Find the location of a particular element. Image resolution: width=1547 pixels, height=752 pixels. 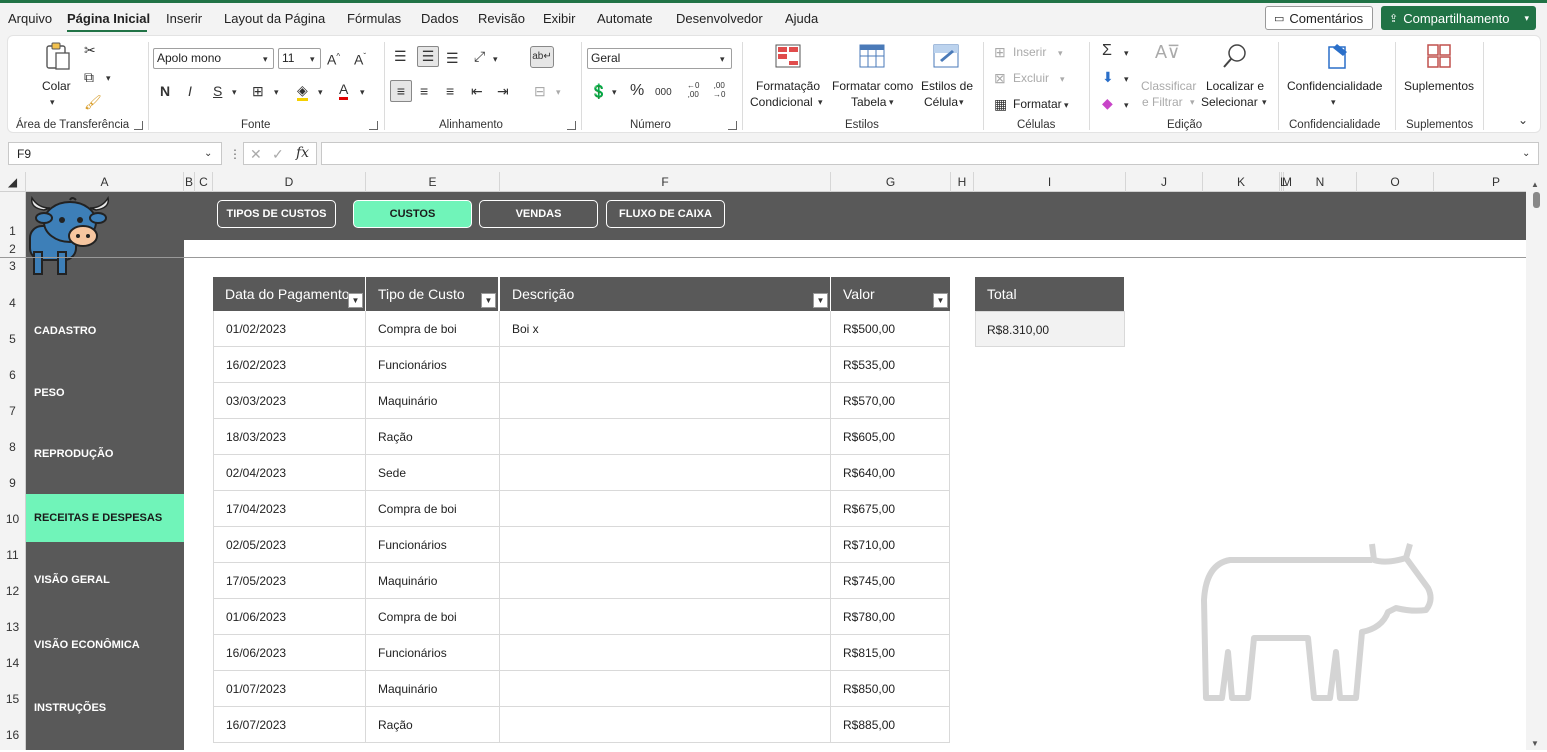

column-header: F is located at coordinates (665, 182).